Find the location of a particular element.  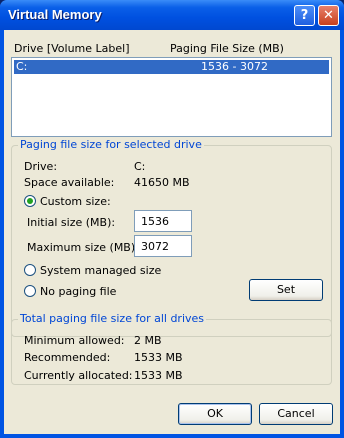

set-button: Set is located at coordinates (286, 290).